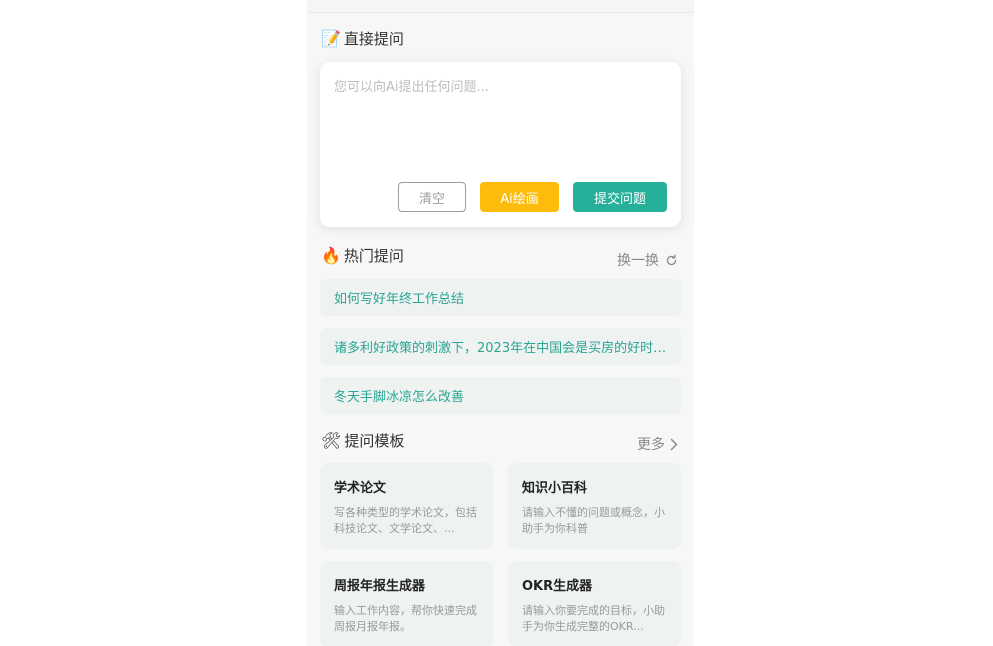  What do you see at coordinates (674, 444) in the screenshot?
I see `chevron-right-icon` at bounding box center [674, 444].